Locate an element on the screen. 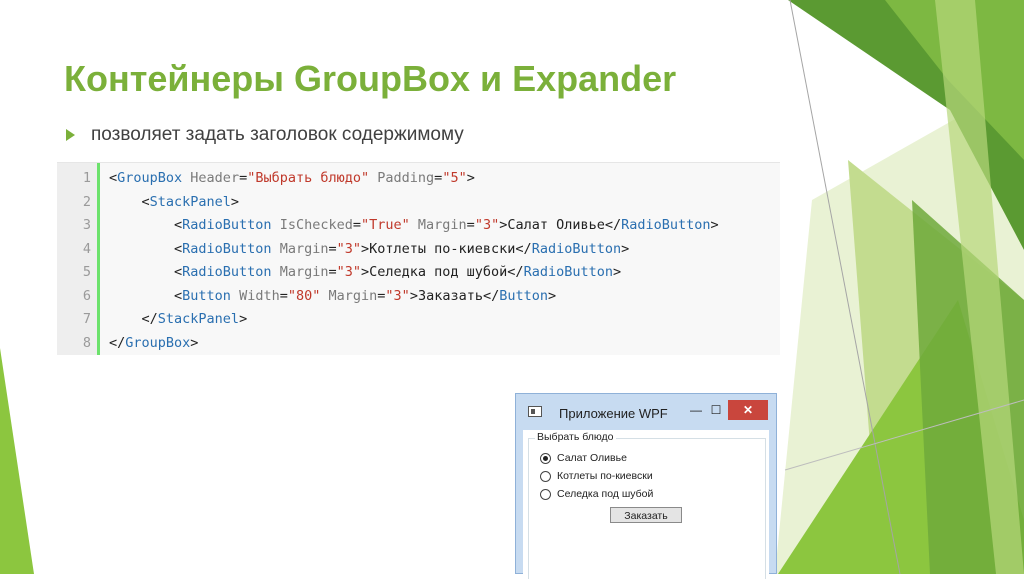  bullet-arrow-icon is located at coordinates (70, 135).